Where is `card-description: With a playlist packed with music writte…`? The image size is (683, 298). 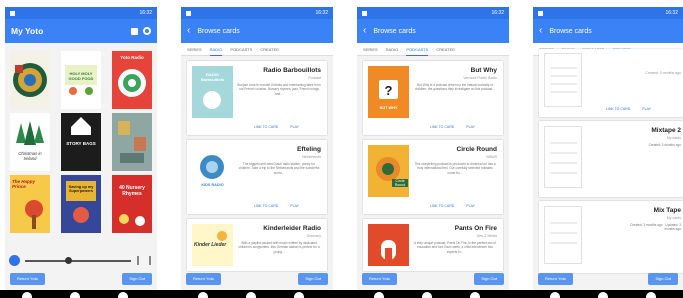 card-description: With a playlist packed with music writte… is located at coordinates (279, 247).